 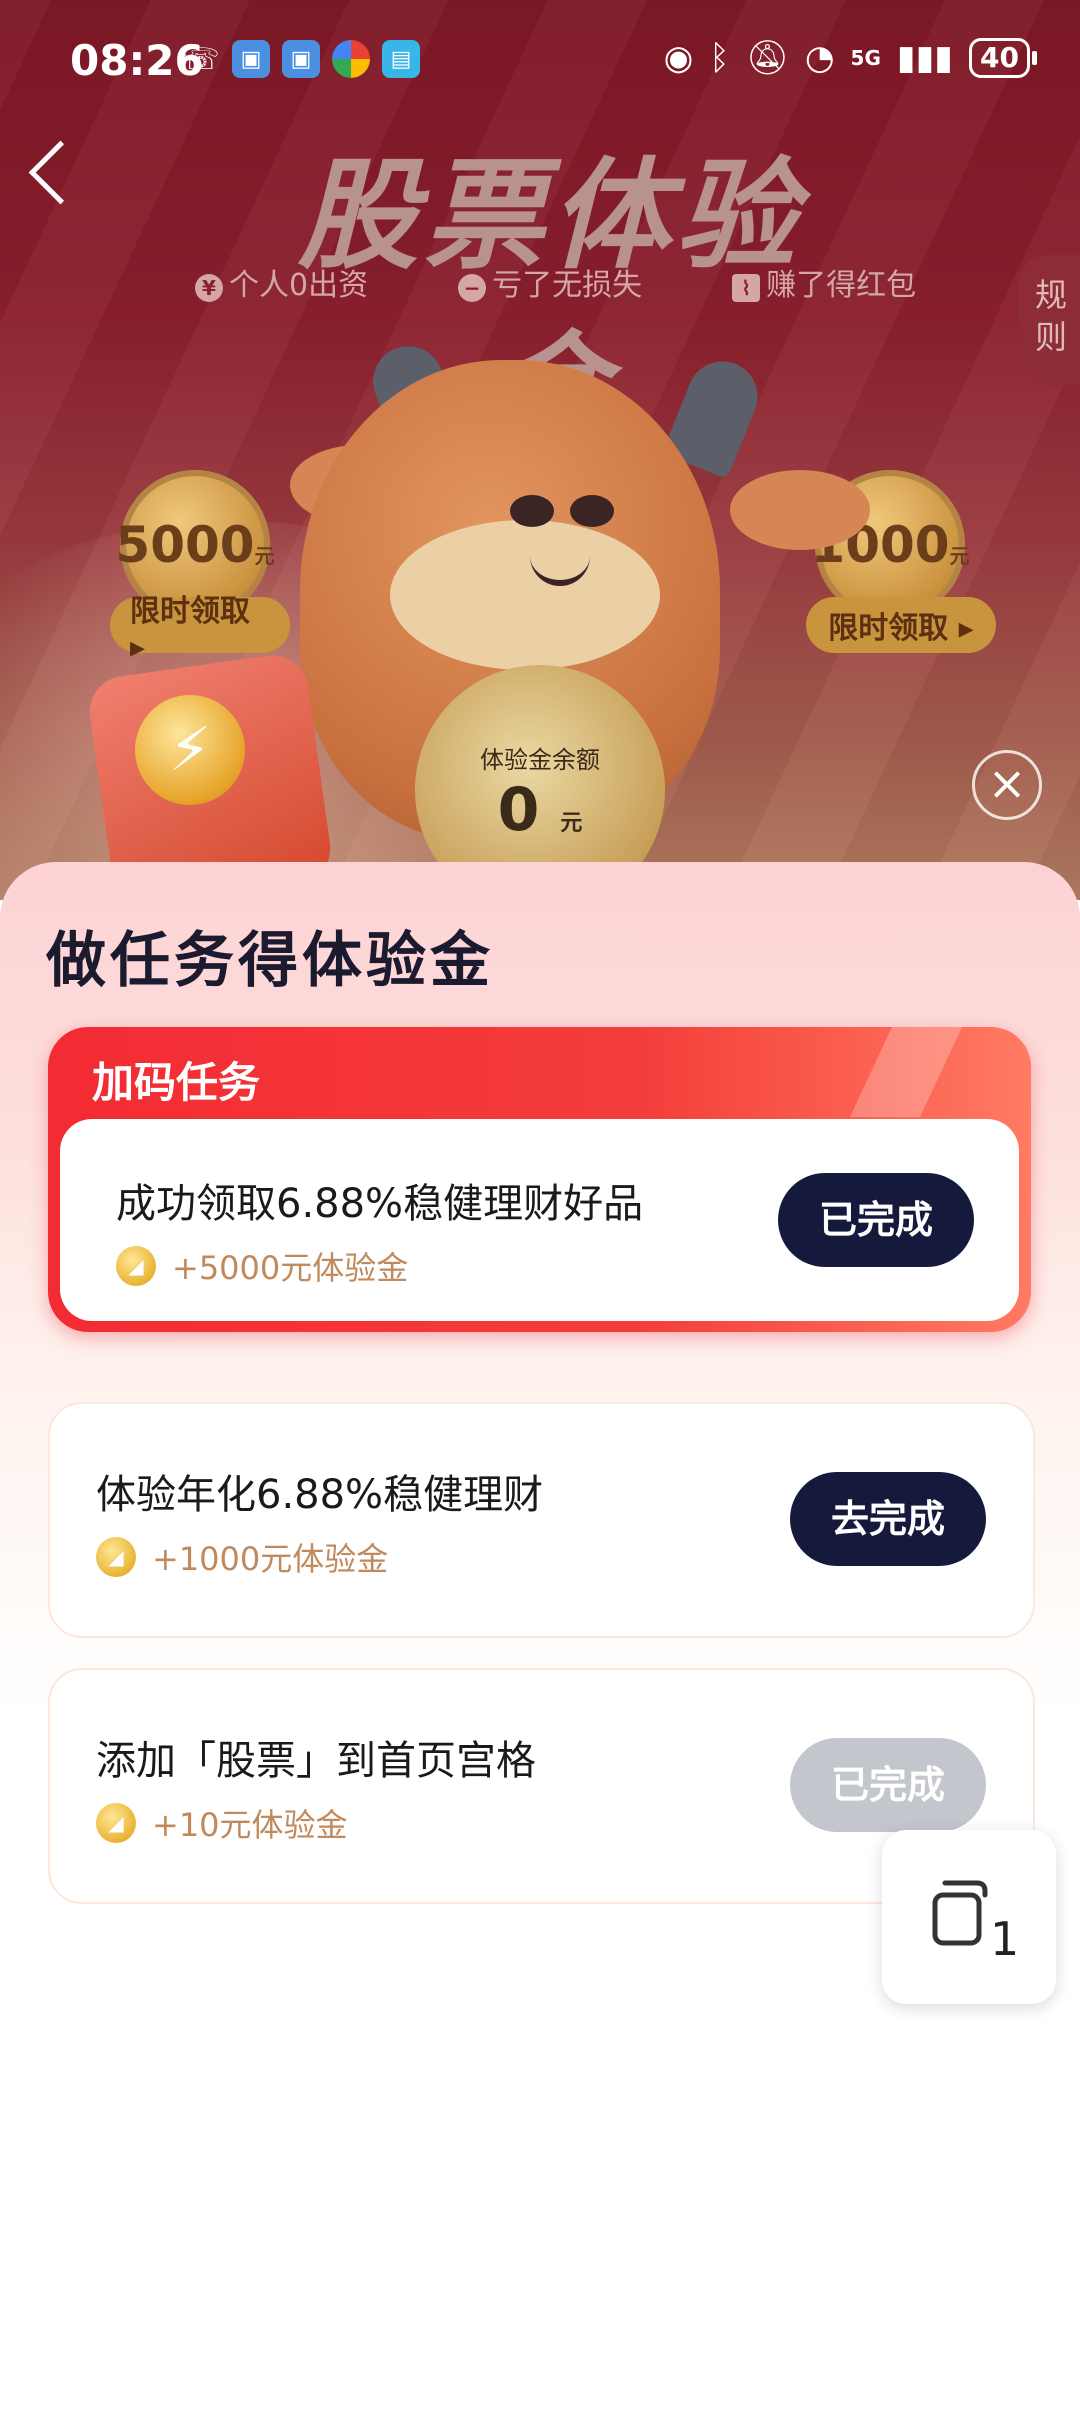 What do you see at coordinates (906, 1072) in the screenshot?
I see `bonus-decor` at bounding box center [906, 1072].